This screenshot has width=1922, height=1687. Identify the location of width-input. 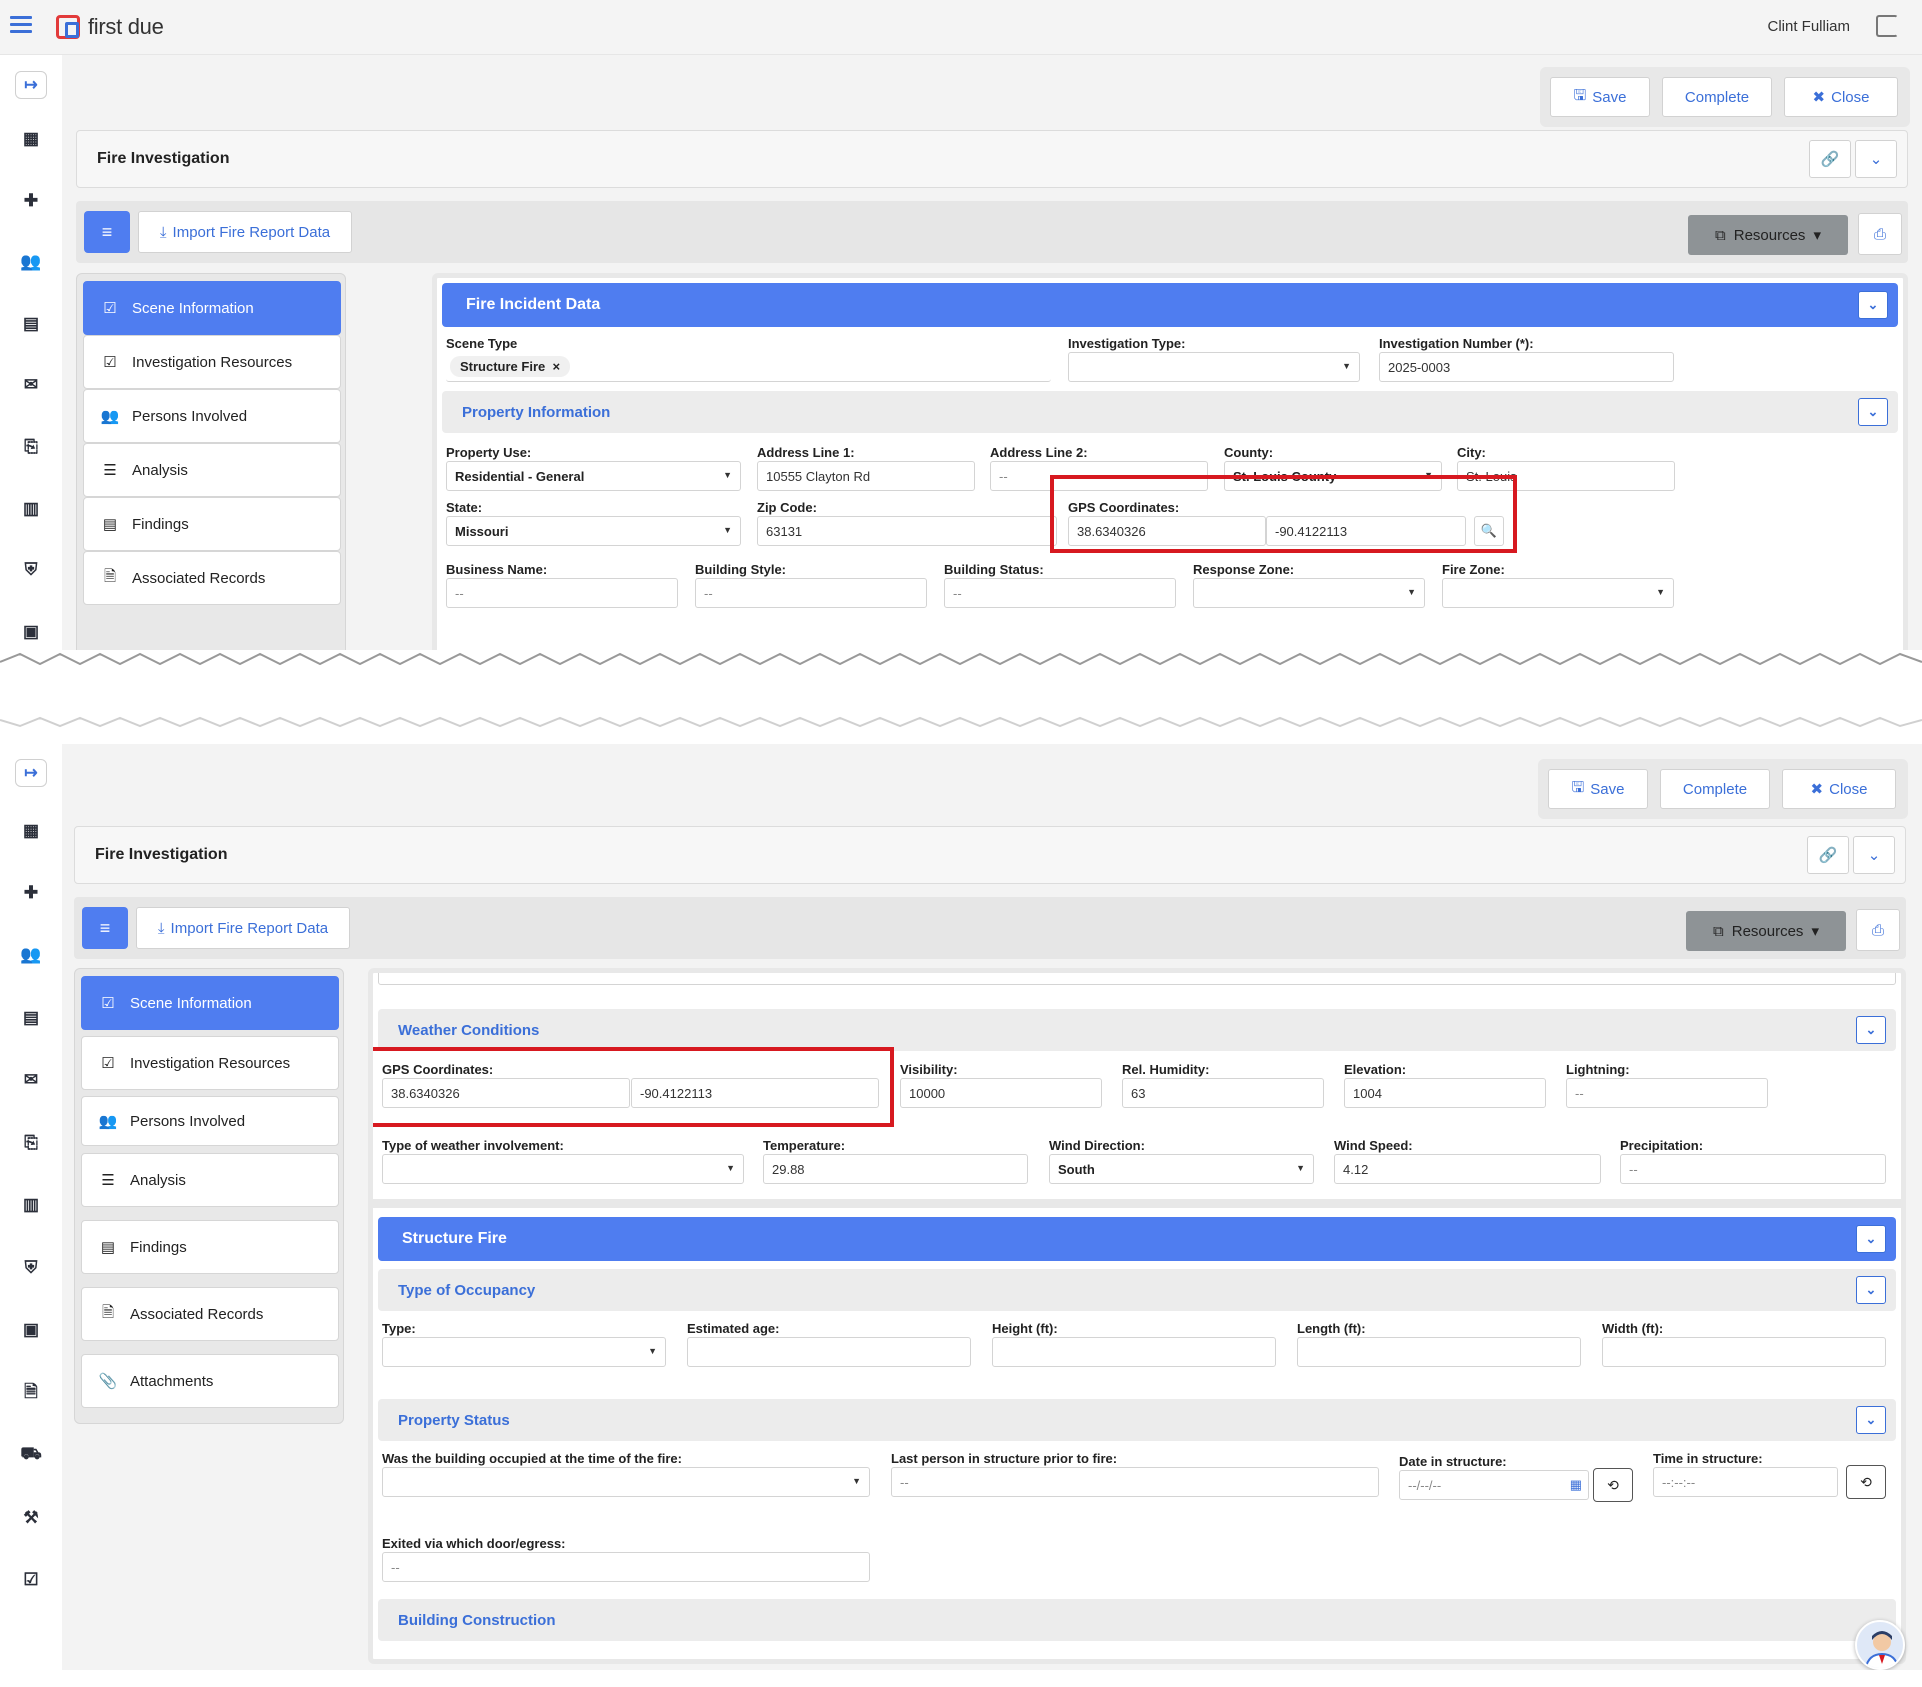
(1744, 1352).